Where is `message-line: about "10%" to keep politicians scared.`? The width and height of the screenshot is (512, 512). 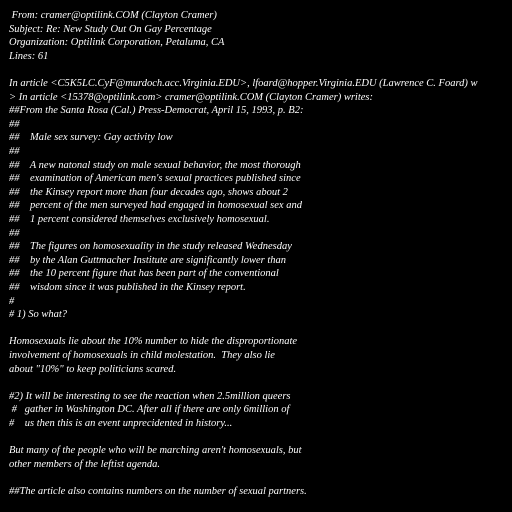 message-line: about "10%" to keep politicians scared. is located at coordinates (93, 369).